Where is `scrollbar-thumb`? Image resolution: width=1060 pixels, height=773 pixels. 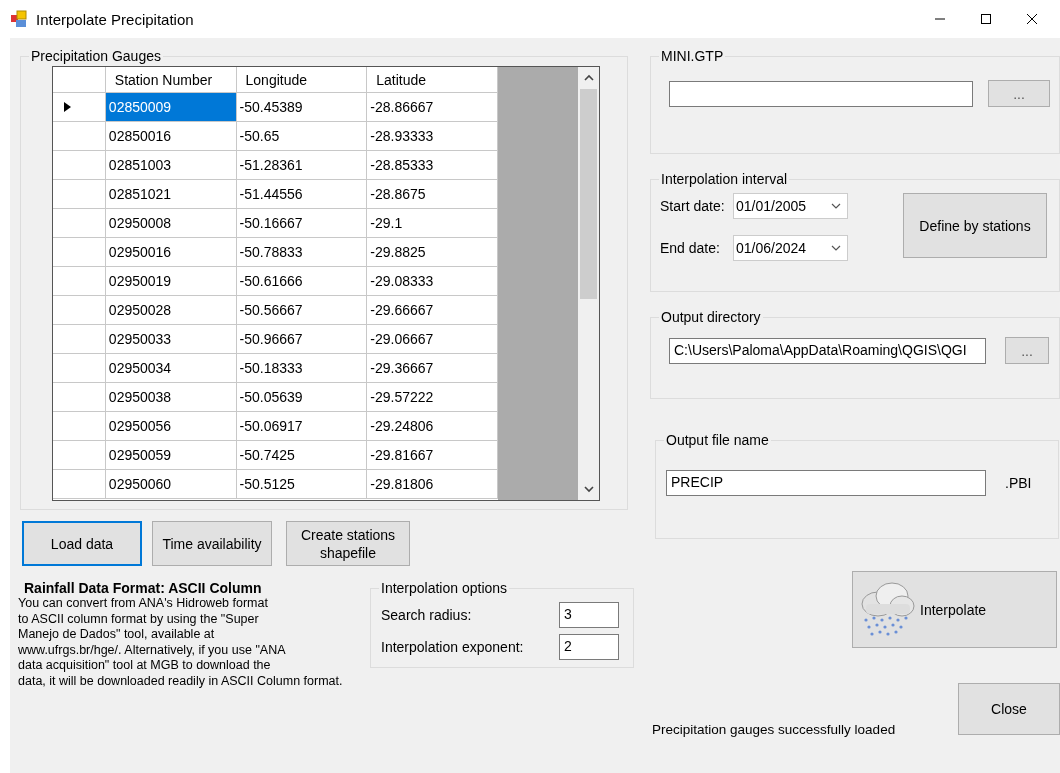 scrollbar-thumb is located at coordinates (588, 194).